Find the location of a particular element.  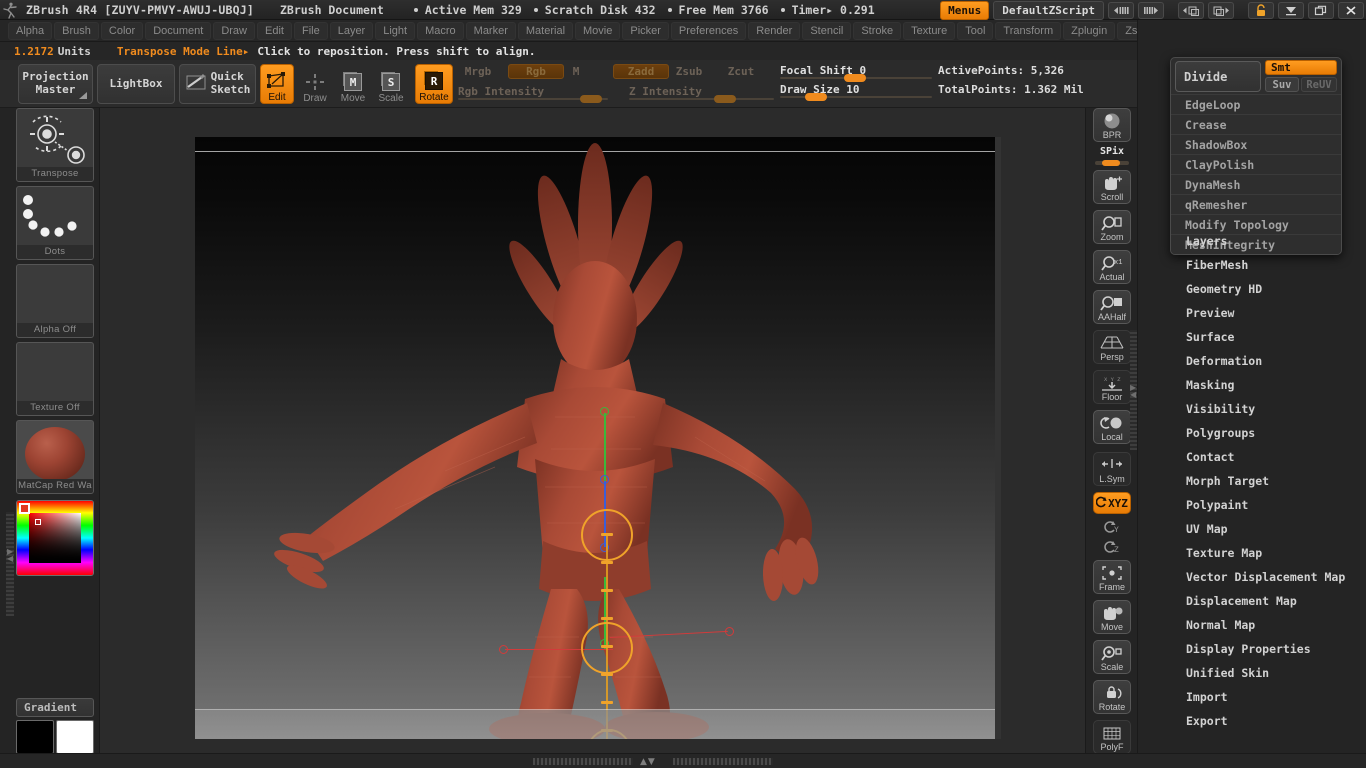

popup-item-crease: Crease is located at coordinates (1256, 124).